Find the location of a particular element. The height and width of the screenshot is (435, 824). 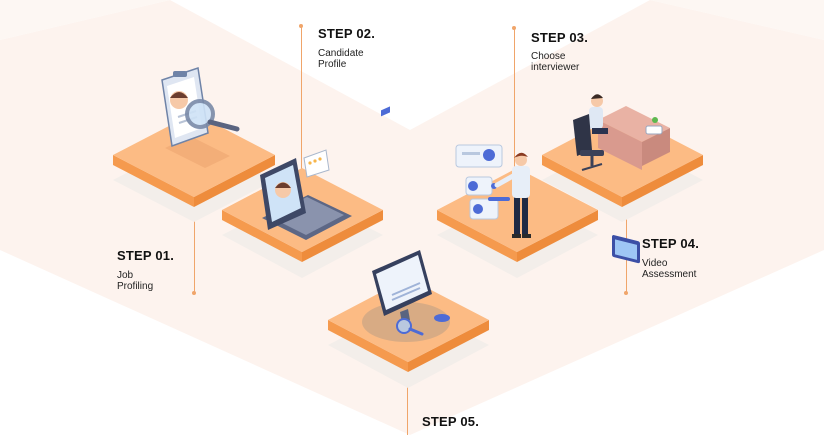

step-02-title: STEP 02. is located at coordinates (347, 33).